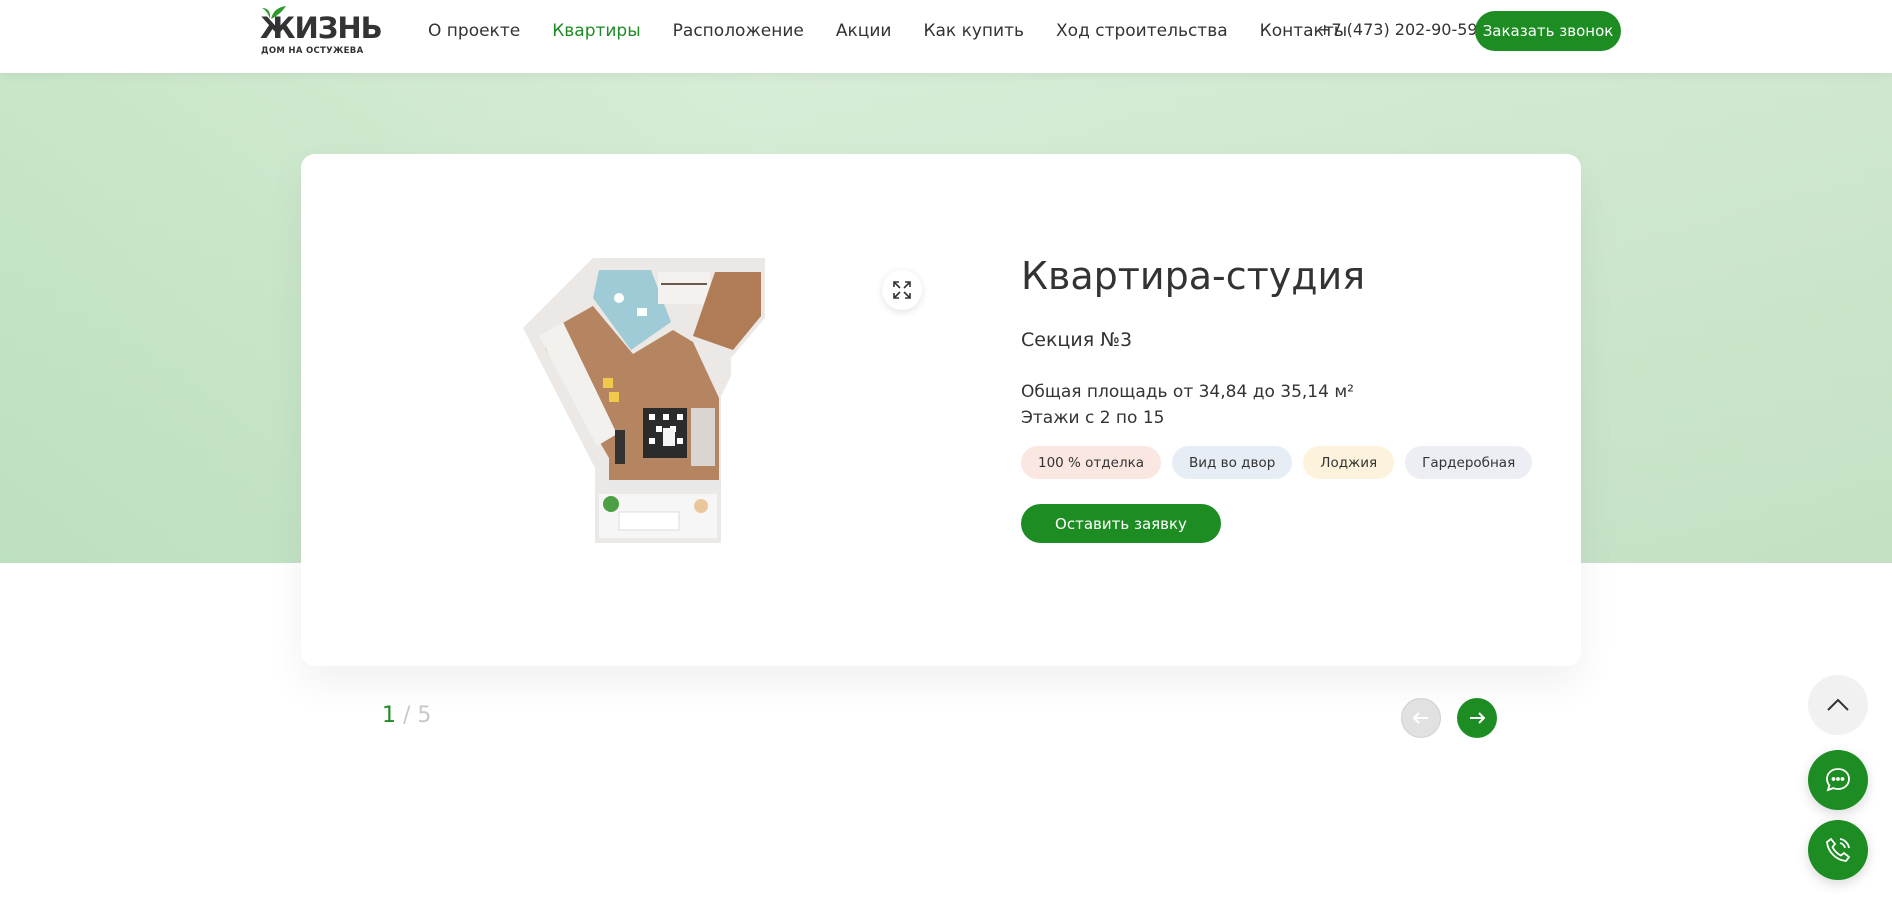  Describe the element at coordinates (1469, 462) in the screenshot. I see `tag-wardrobe: Гардеробная` at that location.